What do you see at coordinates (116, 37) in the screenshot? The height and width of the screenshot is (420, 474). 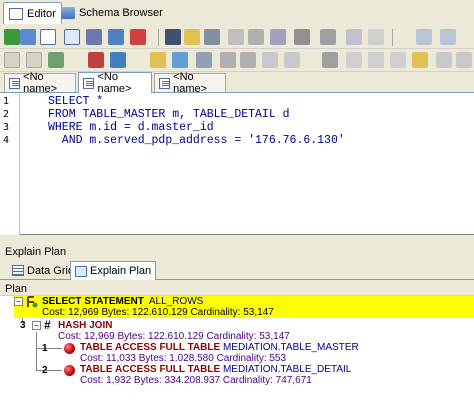 I see `sql-trace-icon` at bounding box center [116, 37].